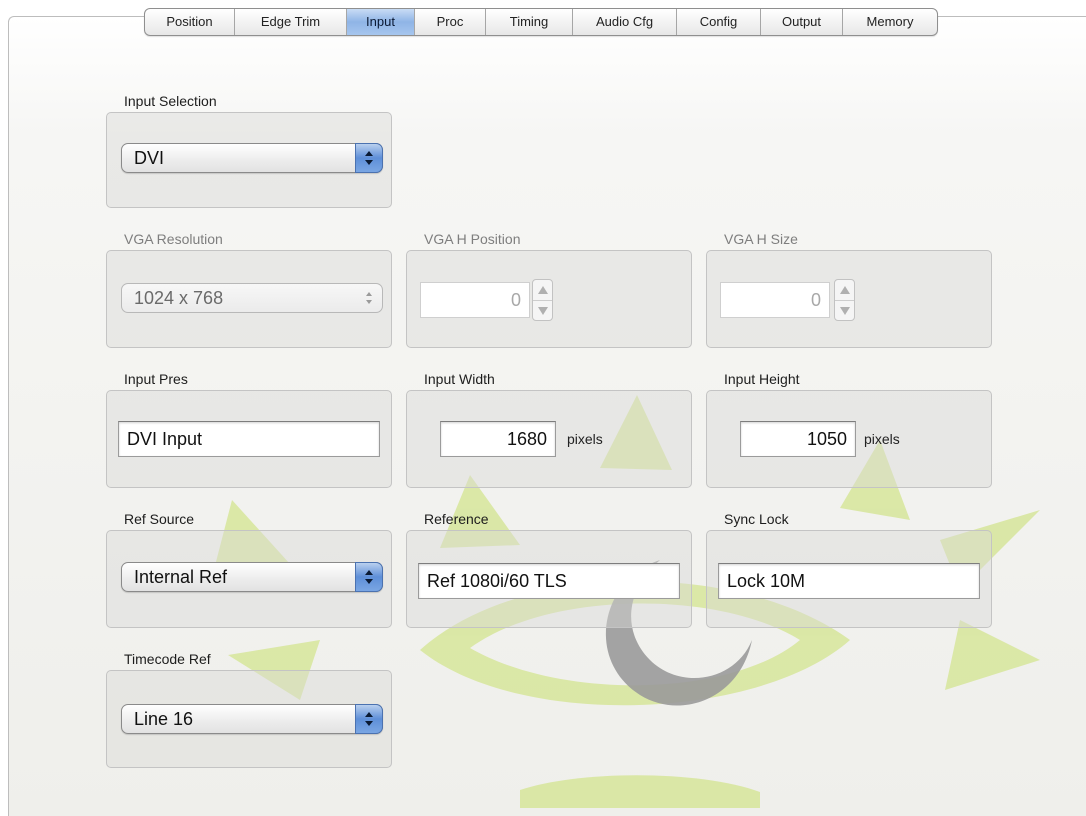  I want to click on timecode-ref-popup: Line 16, so click(252, 719).